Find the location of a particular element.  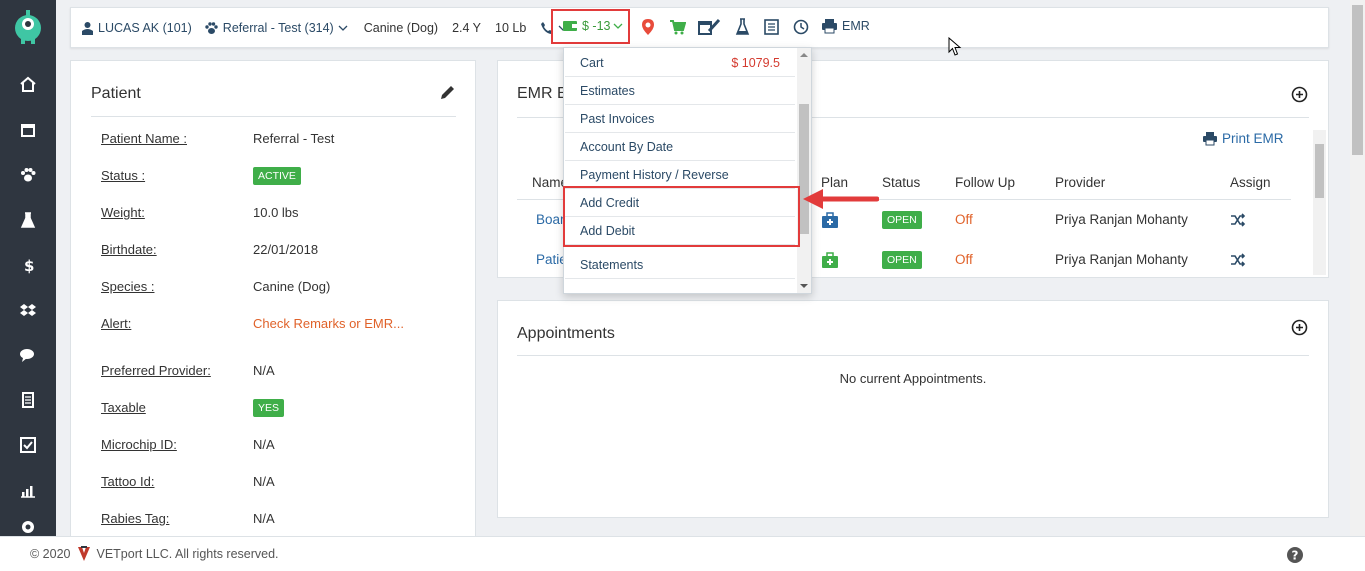

th-provider: Provider is located at coordinates (1080, 182).